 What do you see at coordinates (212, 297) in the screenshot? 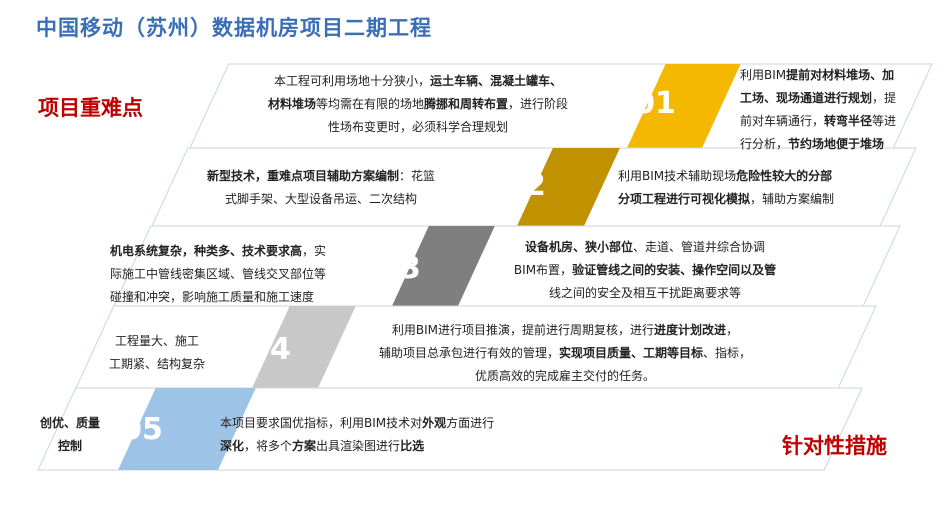
I see `text-line: 碰撞和冲突，影响施工质量和施工速度` at bounding box center [212, 297].